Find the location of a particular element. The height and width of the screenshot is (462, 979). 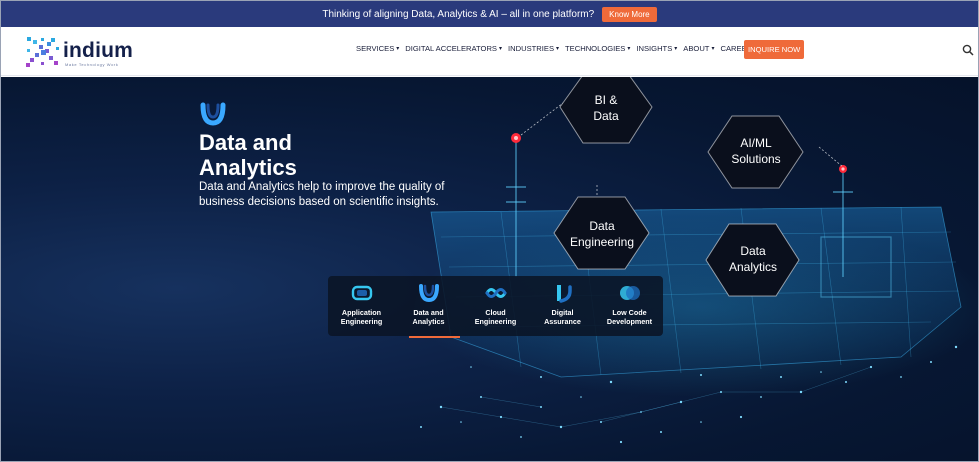

hexagon-label: AI/ML is located at coordinates (756, 143).